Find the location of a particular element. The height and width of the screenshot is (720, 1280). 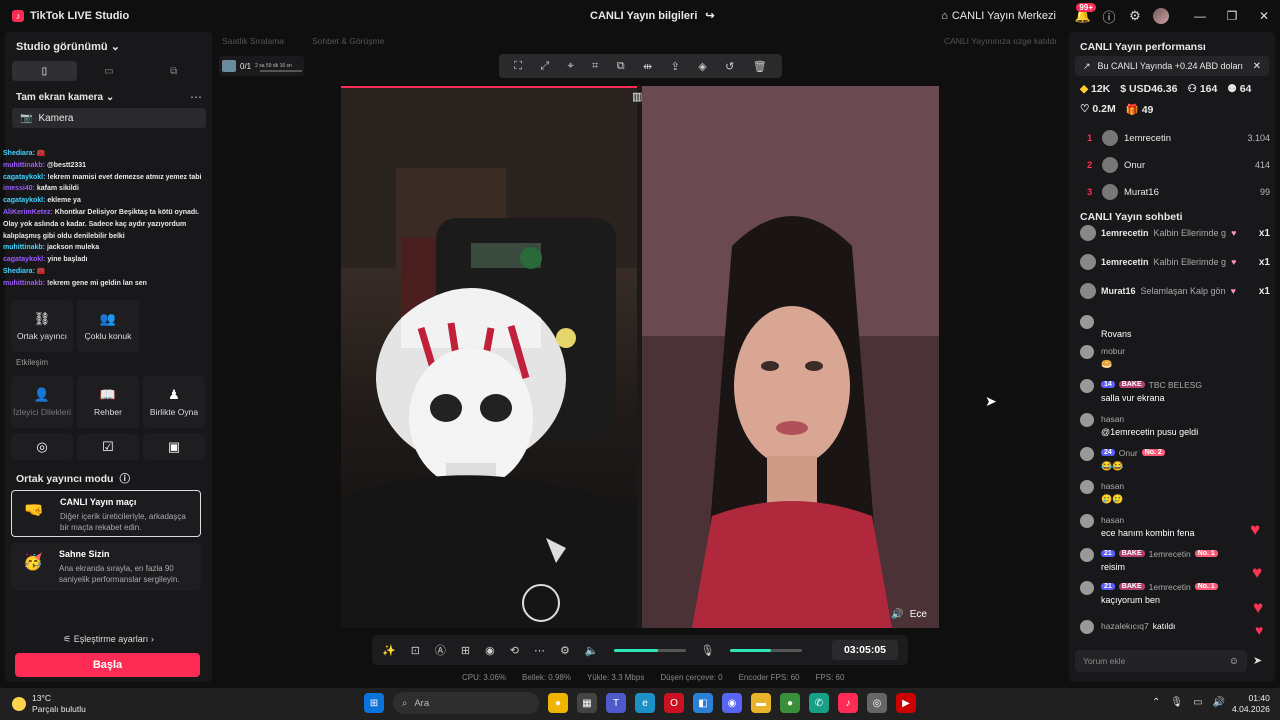

chat-comment: hasan 🥲🥲 is located at coordinates (1175, 492).